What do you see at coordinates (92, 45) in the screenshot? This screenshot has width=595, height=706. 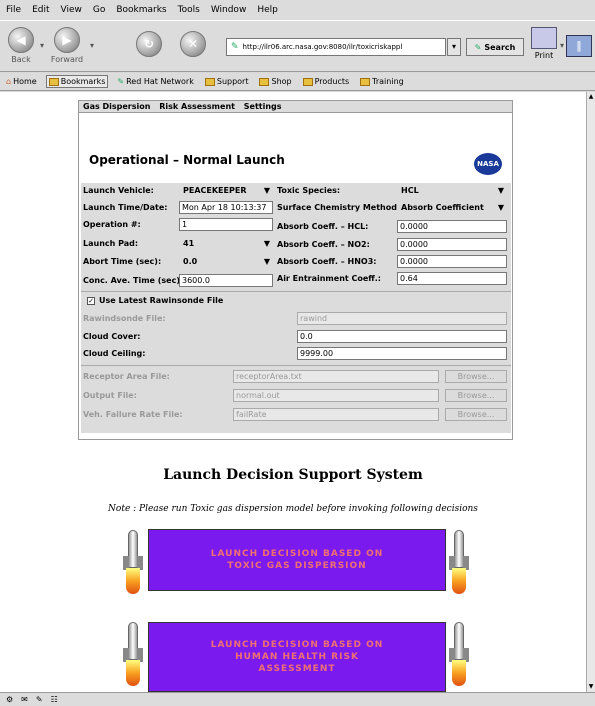 I see `forward-dropdown-icon: ▾` at bounding box center [92, 45].